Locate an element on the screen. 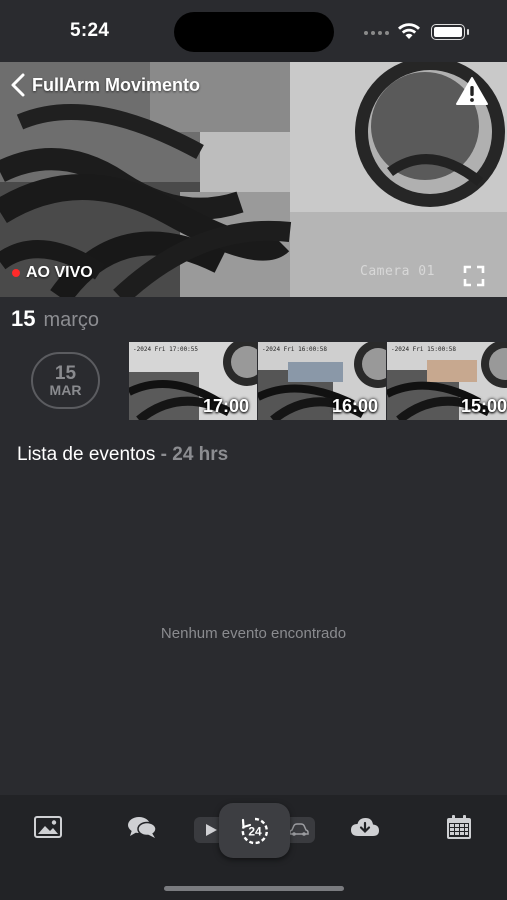 Image resolution: width=507 pixels, height=900 pixels. date-header: 15 março is located at coordinates (55, 319).